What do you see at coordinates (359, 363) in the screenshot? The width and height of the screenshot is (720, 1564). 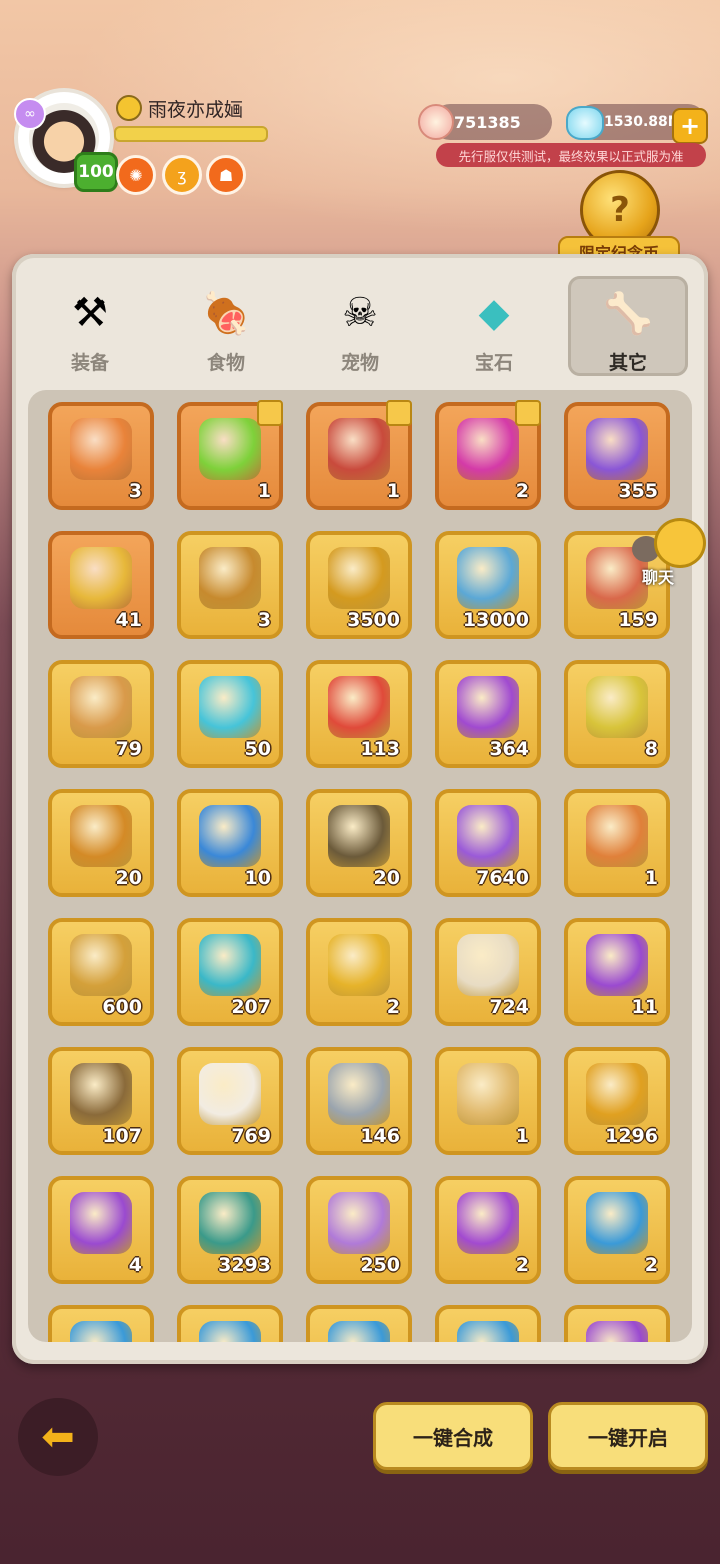 I see `tab-label: 宠物` at bounding box center [359, 363].